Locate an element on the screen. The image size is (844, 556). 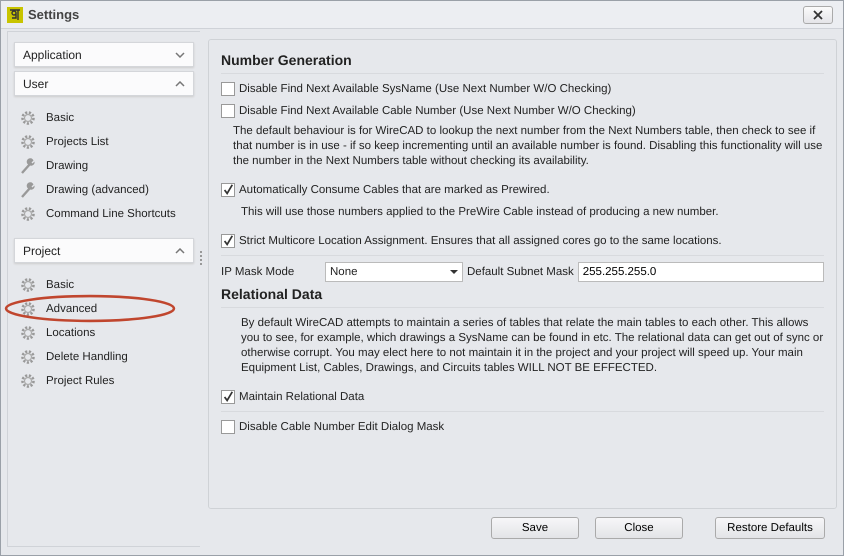
chevron-down-icon is located at coordinates (180, 55).